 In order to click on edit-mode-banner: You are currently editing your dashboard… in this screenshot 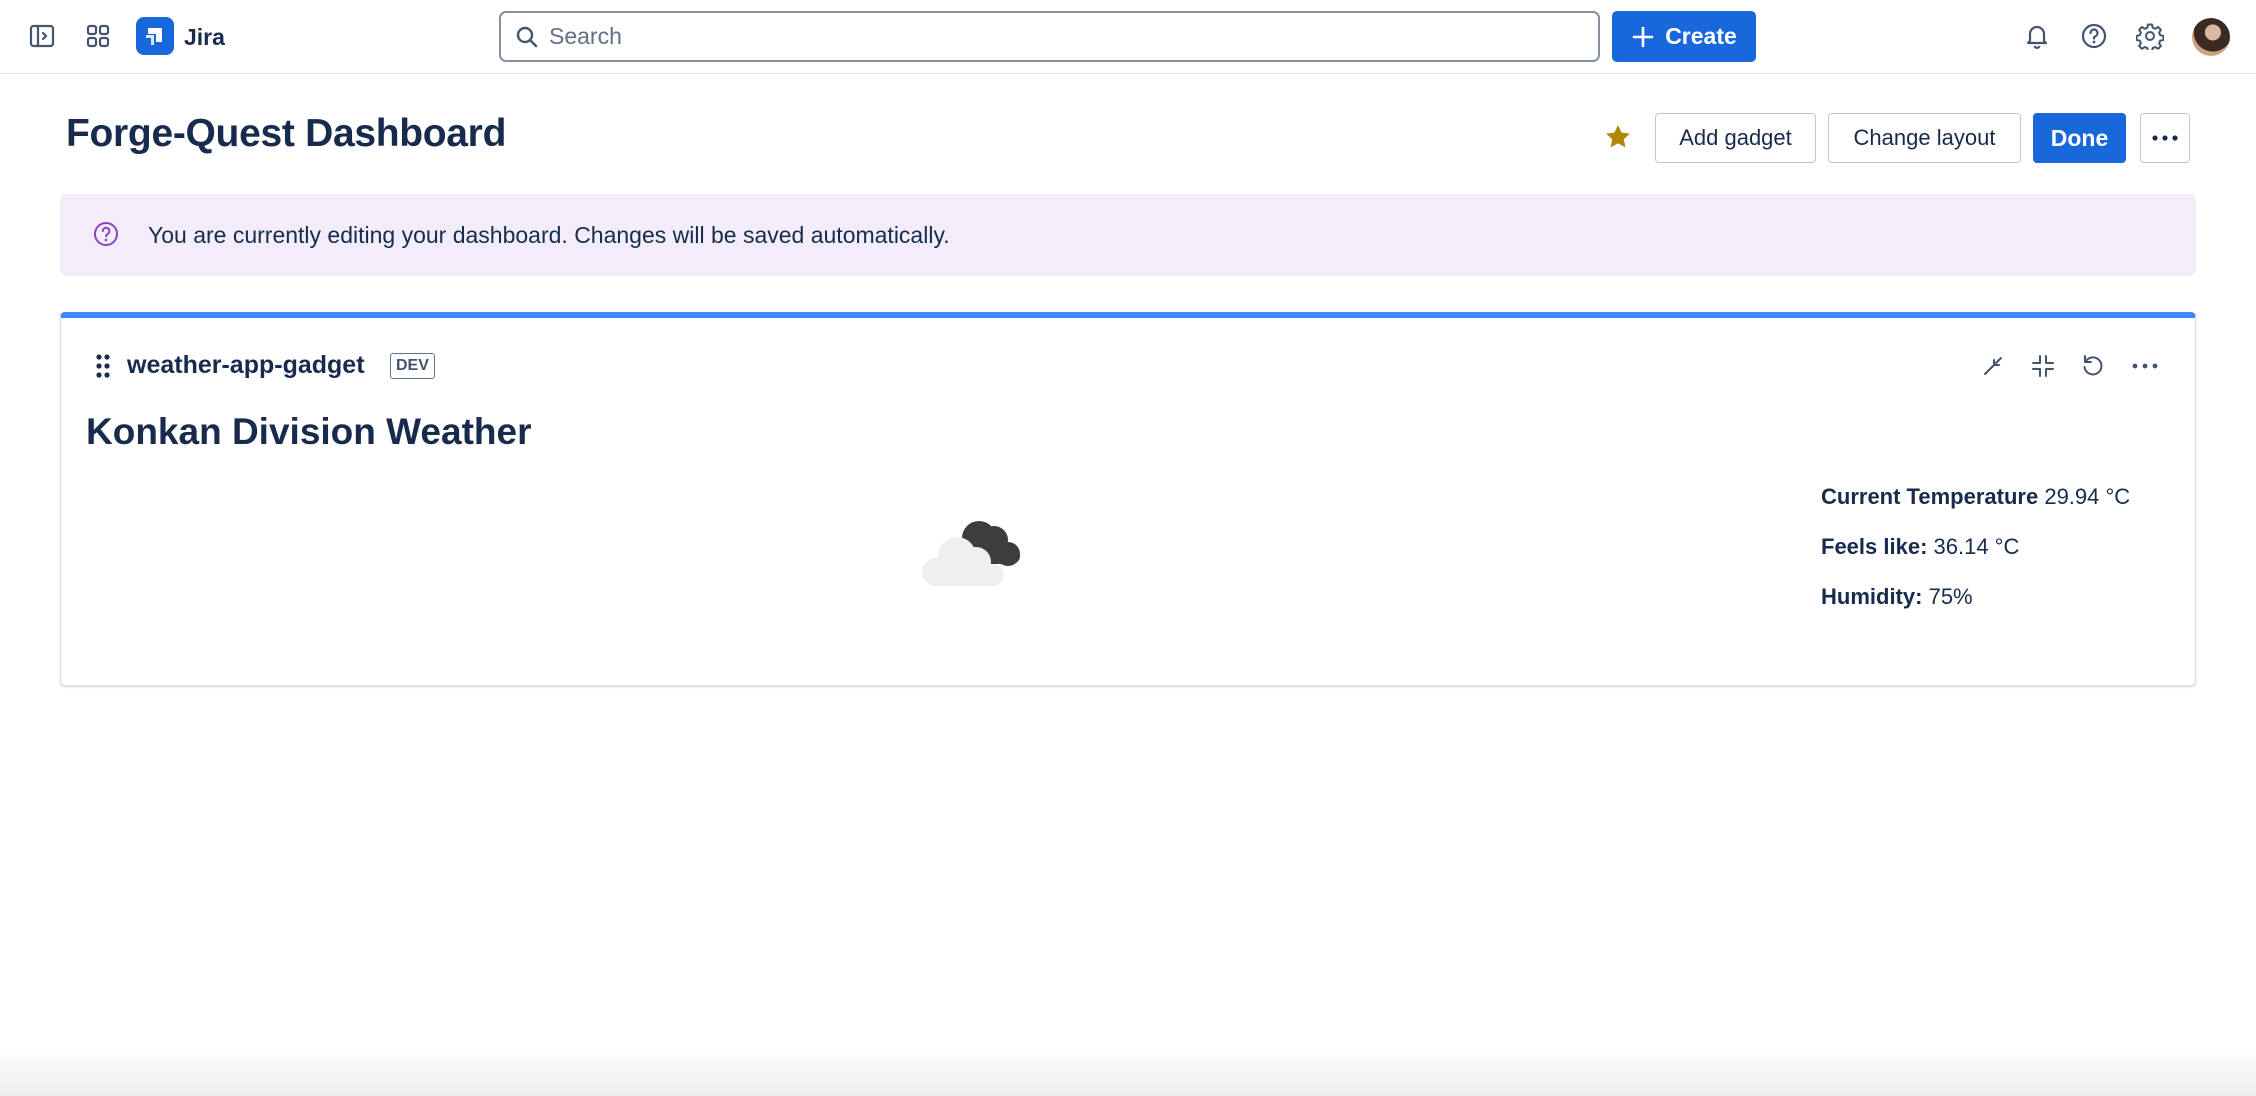, I will do `click(1128, 235)`.